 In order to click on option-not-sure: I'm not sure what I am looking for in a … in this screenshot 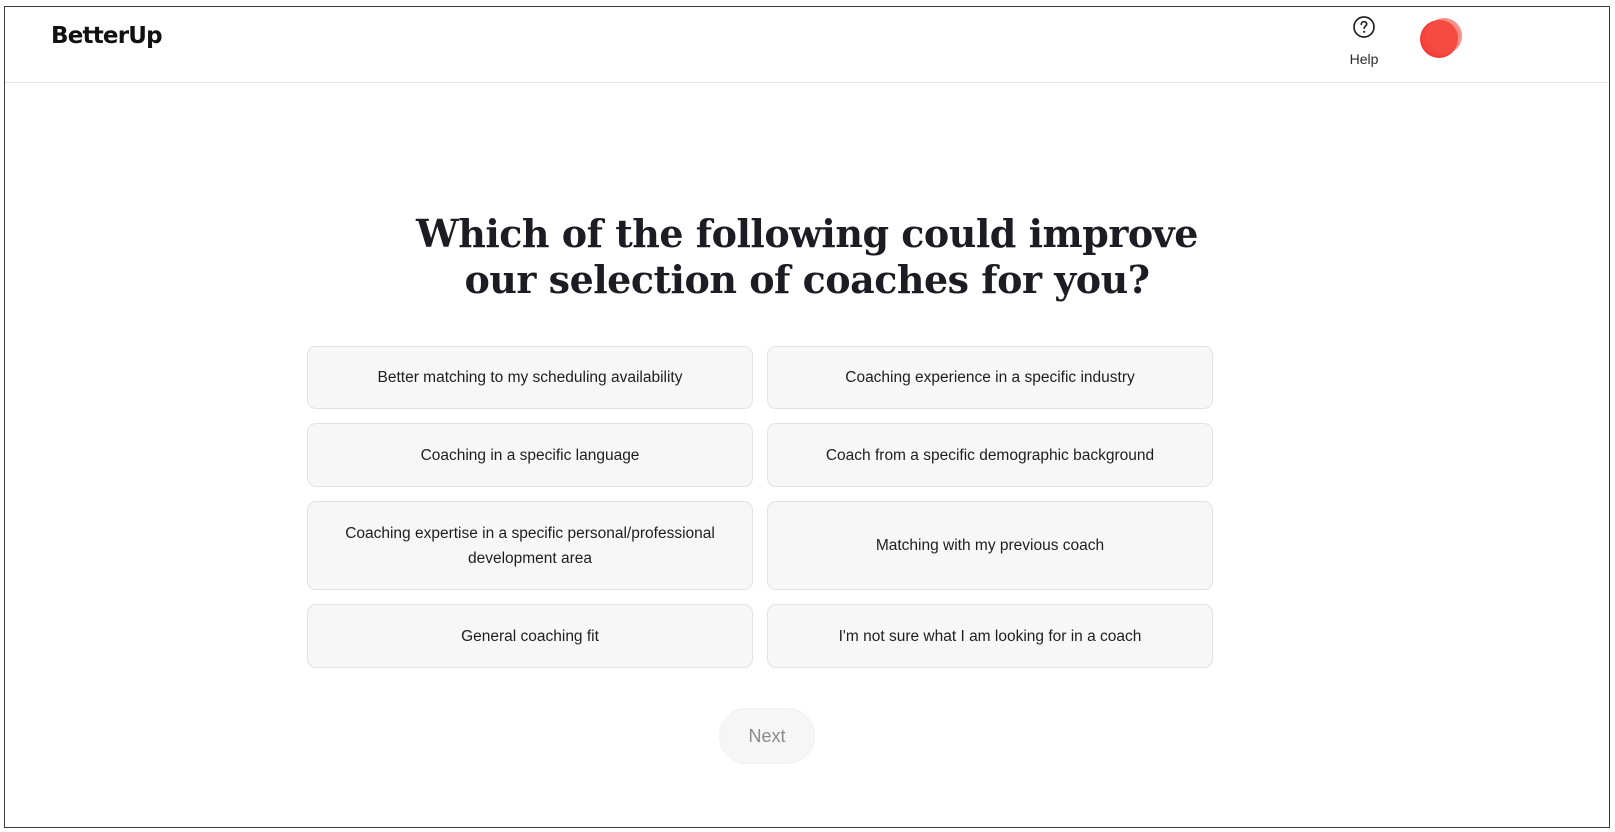, I will do `click(990, 636)`.